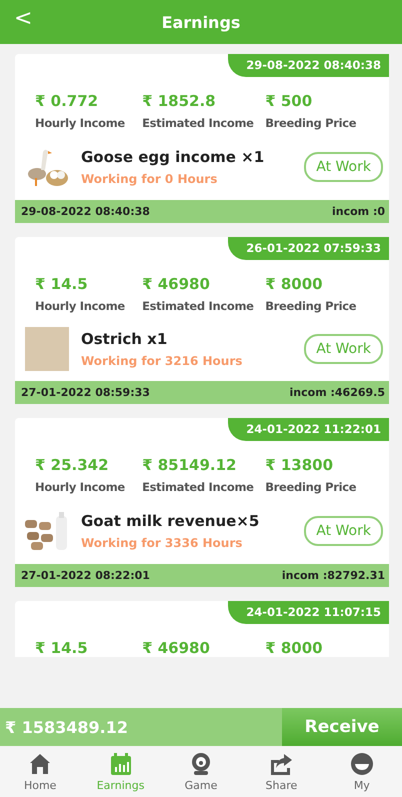 The height and width of the screenshot is (797, 402). What do you see at coordinates (66, 727) in the screenshot?
I see `total-amount: ₹ 1583489.12` at bounding box center [66, 727].